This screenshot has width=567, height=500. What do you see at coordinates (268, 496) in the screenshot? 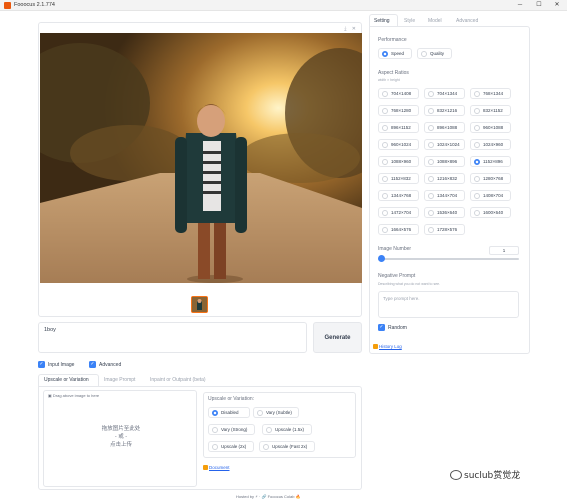
I see `footer-text: Hosted by ⚡ · 🔗 Fooocus Colab 🔥` at bounding box center [268, 496].